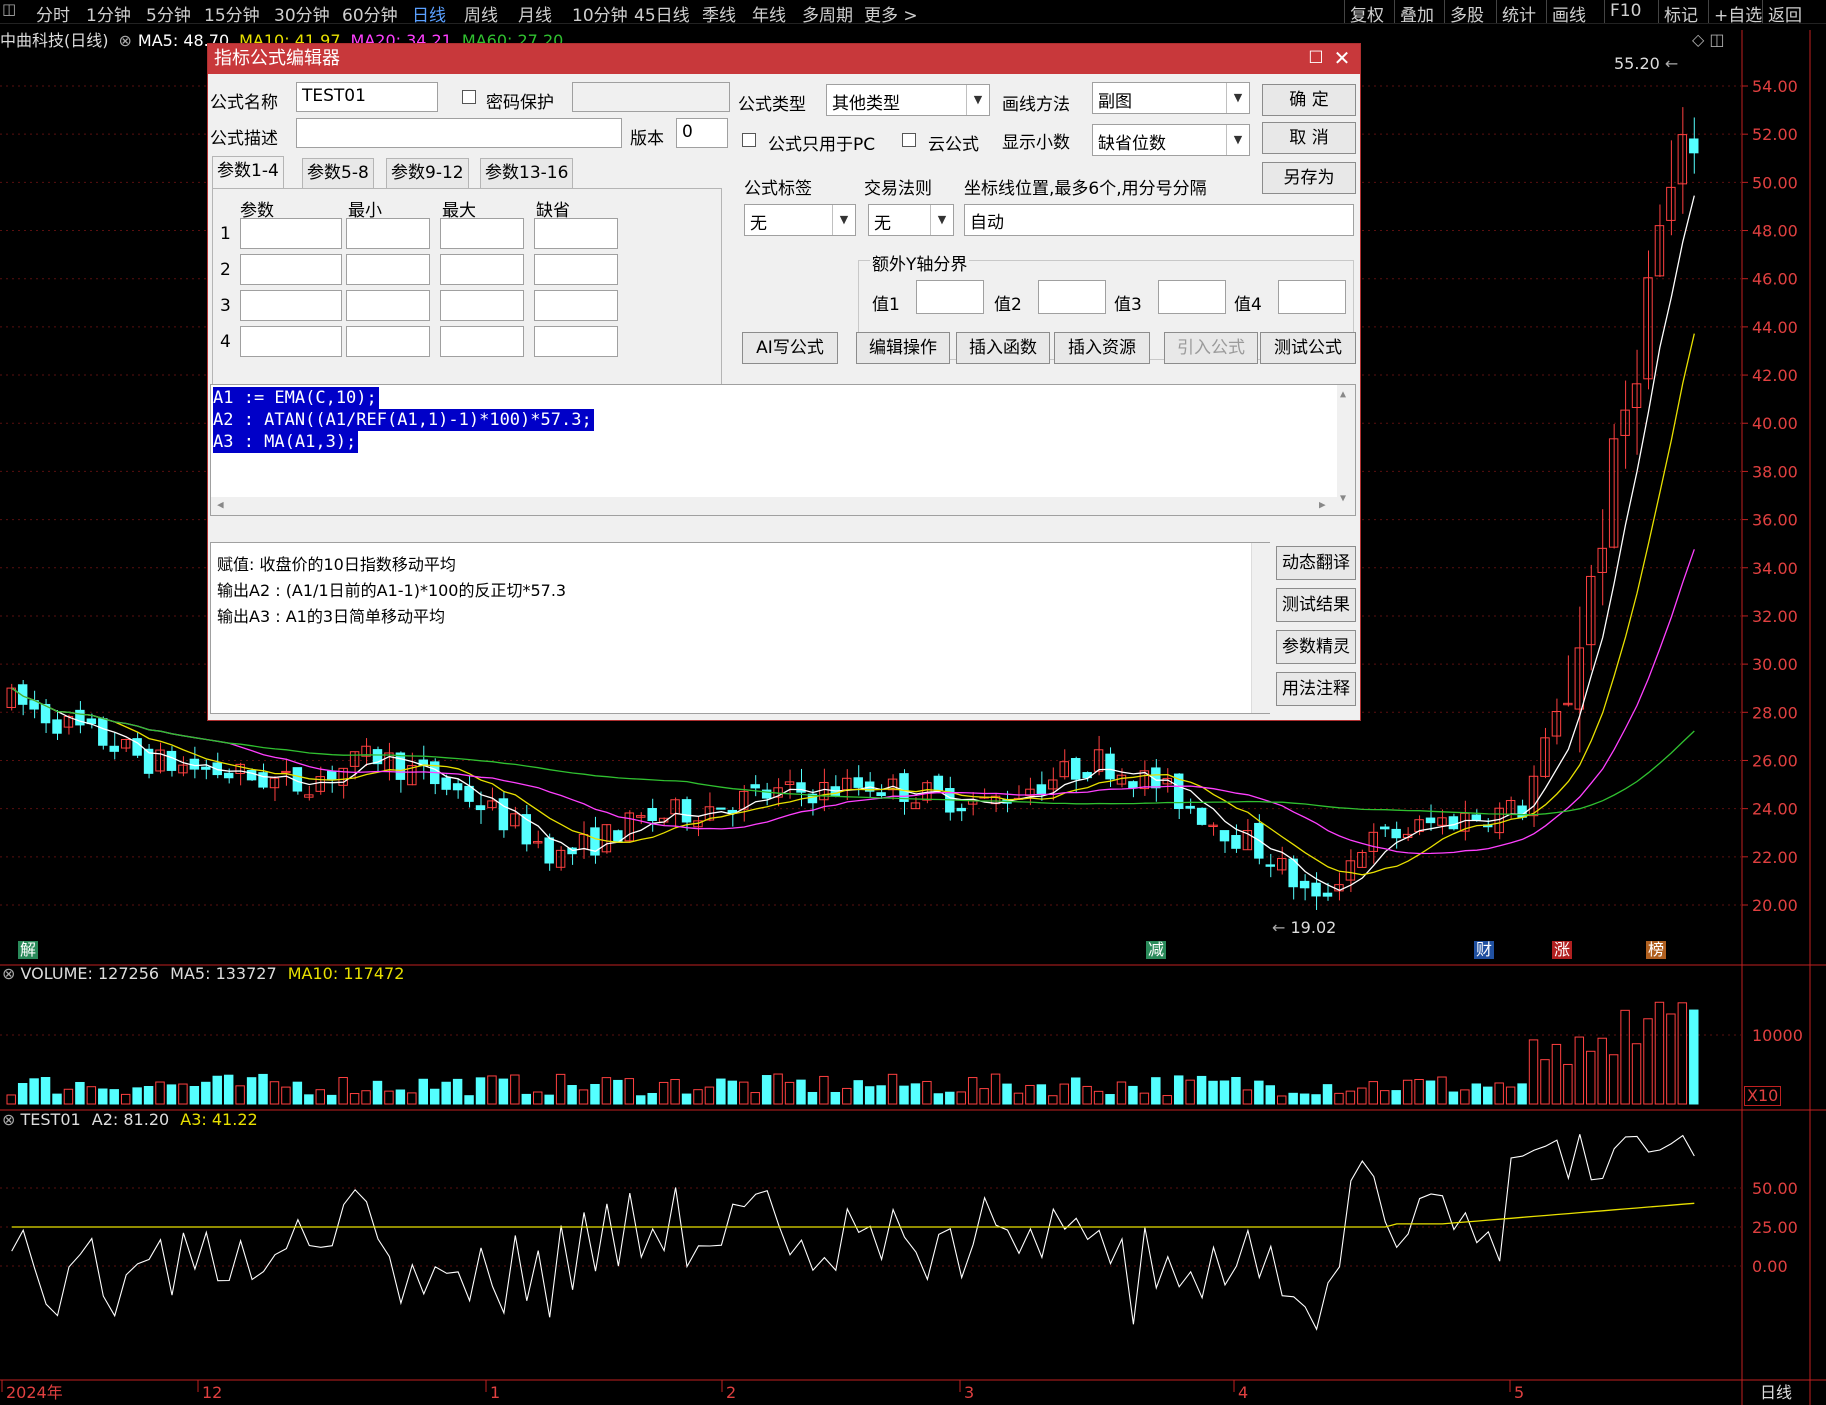 This screenshot has width=1826, height=1405. What do you see at coordinates (220, 504) in the screenshot?
I see `scroll-left-icon: ◀` at bounding box center [220, 504].